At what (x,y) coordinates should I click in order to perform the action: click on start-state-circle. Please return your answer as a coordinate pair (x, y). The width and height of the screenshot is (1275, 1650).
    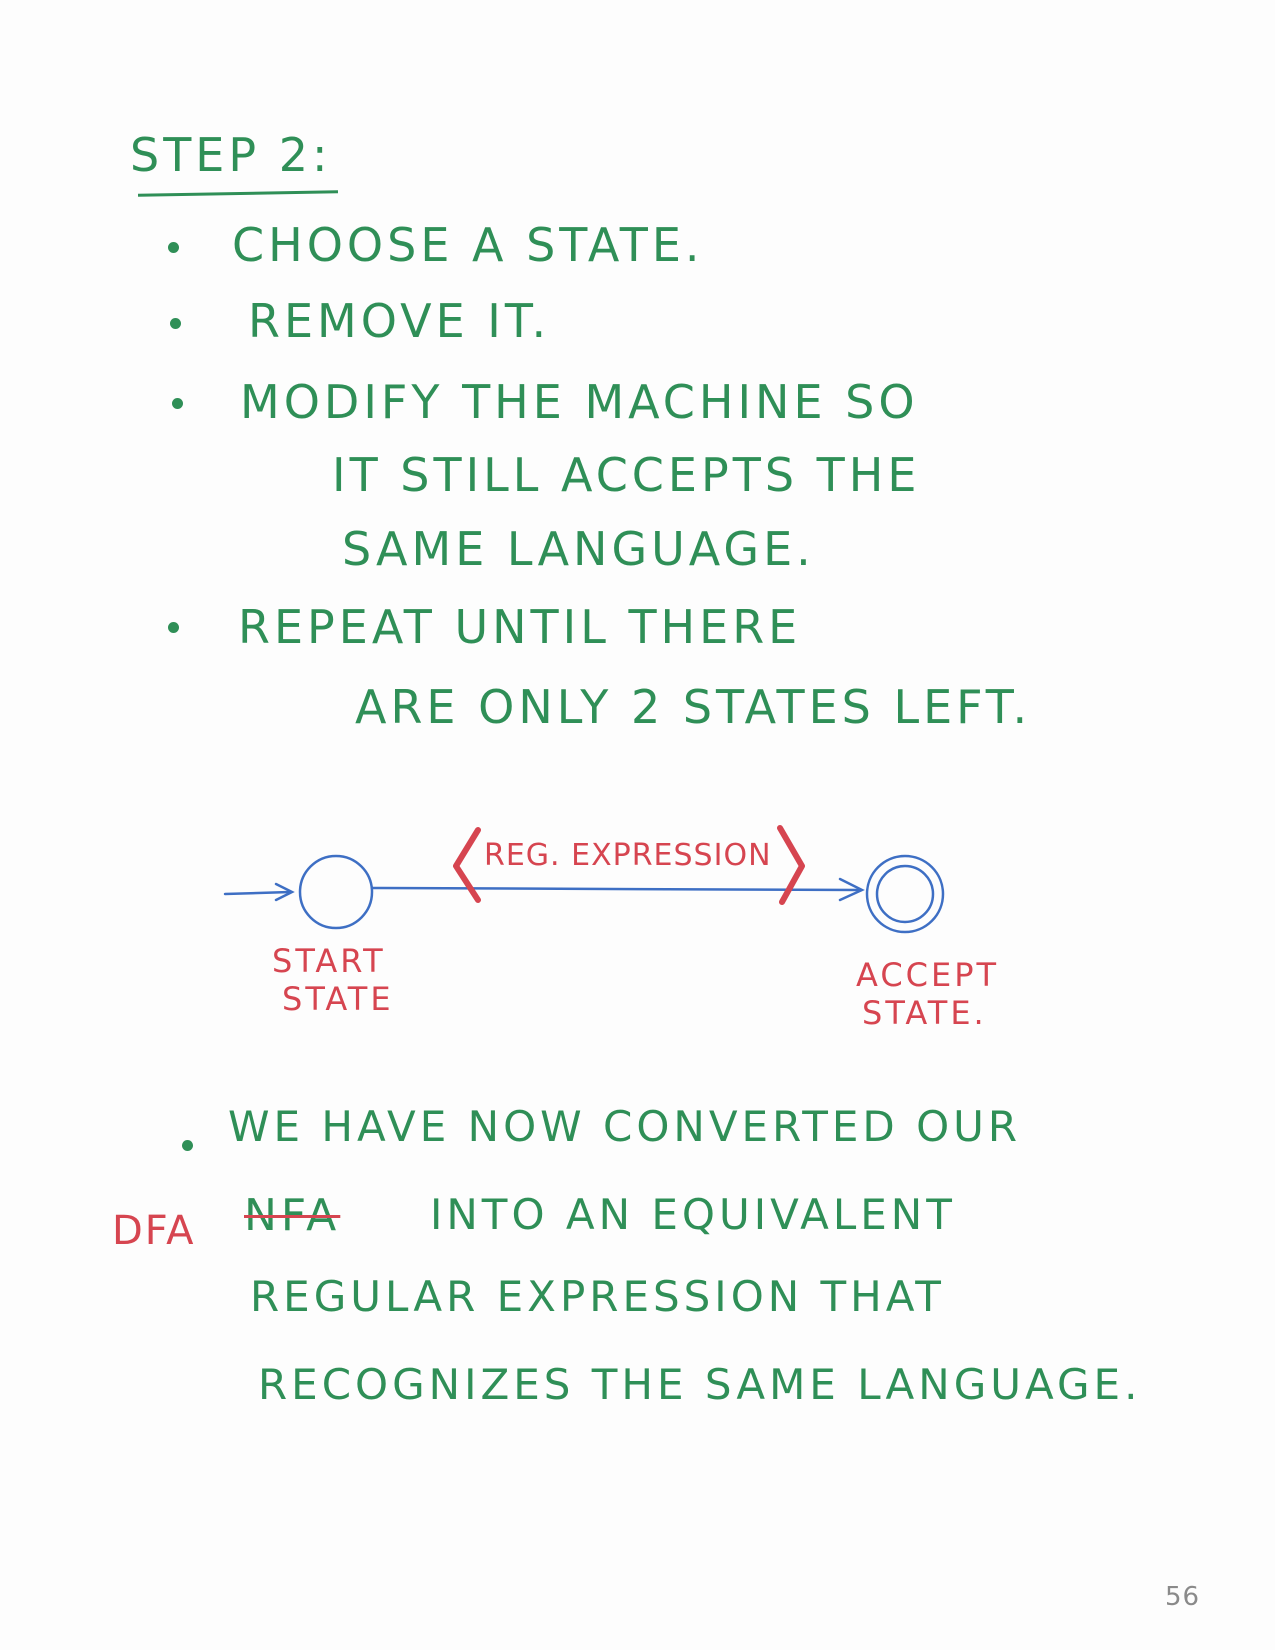
    Looking at the image, I should click on (336, 892).